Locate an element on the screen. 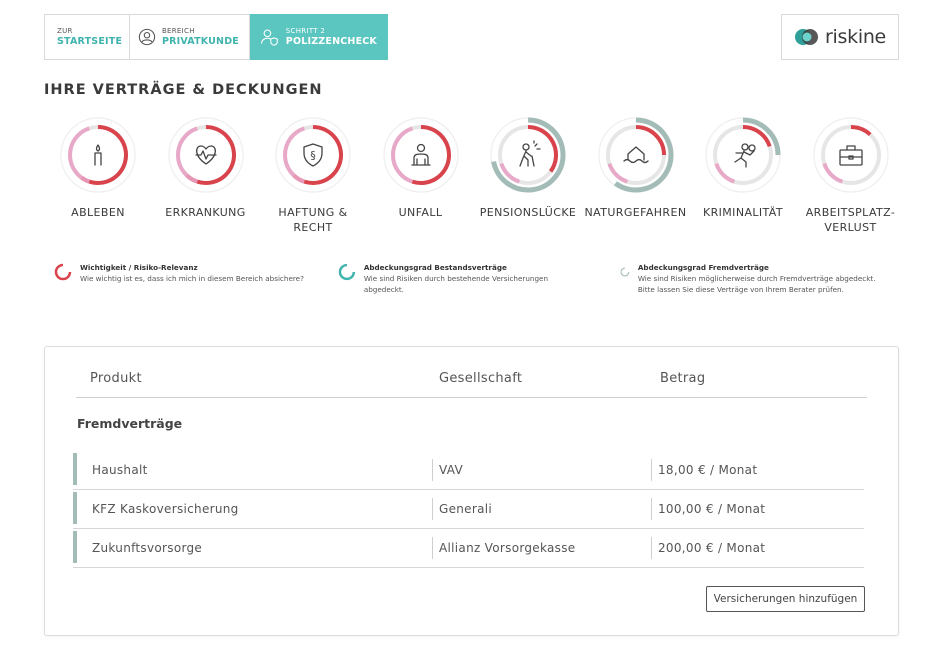 The width and height of the screenshot is (948, 658). cell-company: Allianz Vorsorgekasse is located at coordinates (507, 548).